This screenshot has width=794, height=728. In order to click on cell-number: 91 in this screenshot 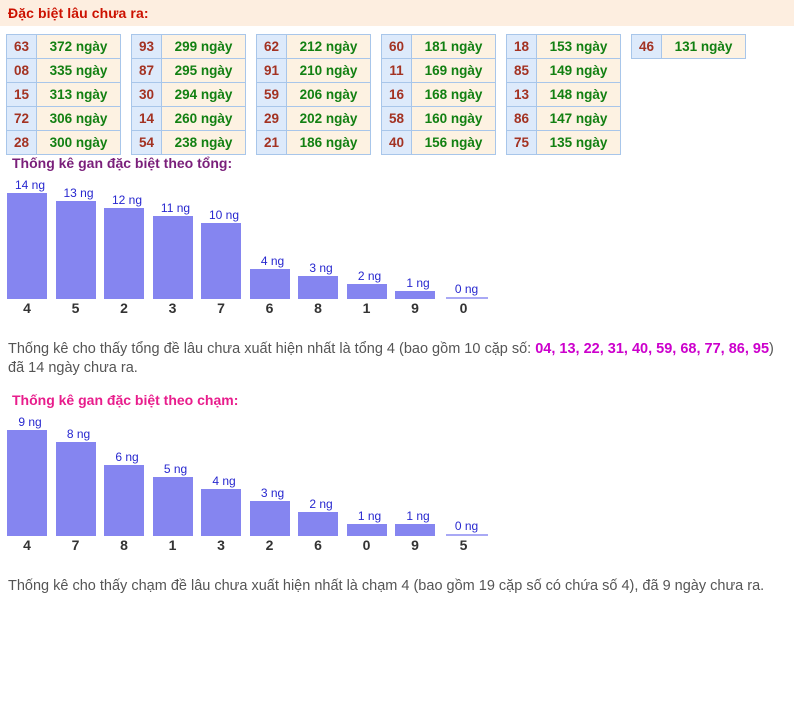, I will do `click(271, 70)`.